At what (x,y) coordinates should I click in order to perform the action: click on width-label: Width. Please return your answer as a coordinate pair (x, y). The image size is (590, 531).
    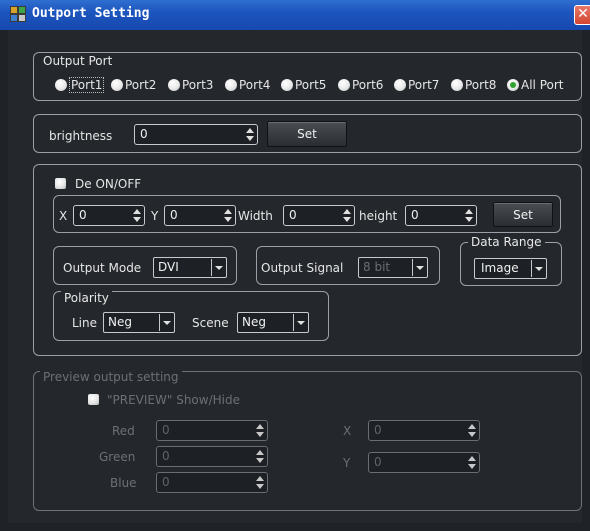
    Looking at the image, I should click on (255, 216).